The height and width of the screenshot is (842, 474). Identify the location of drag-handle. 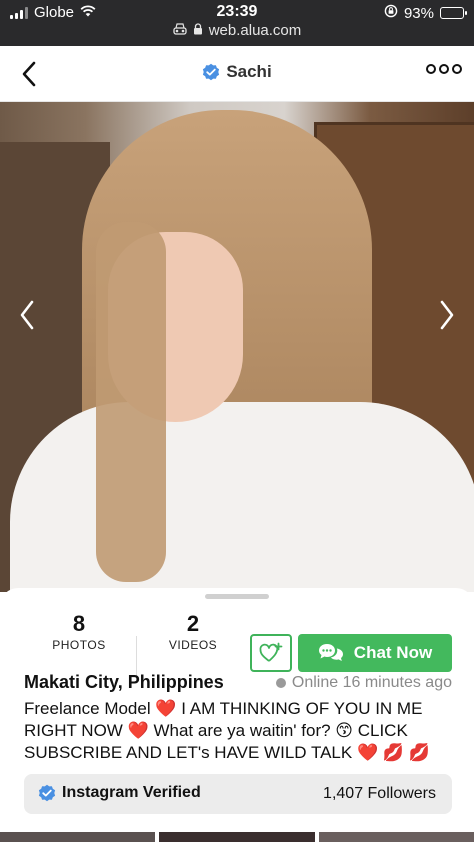
(237, 596).